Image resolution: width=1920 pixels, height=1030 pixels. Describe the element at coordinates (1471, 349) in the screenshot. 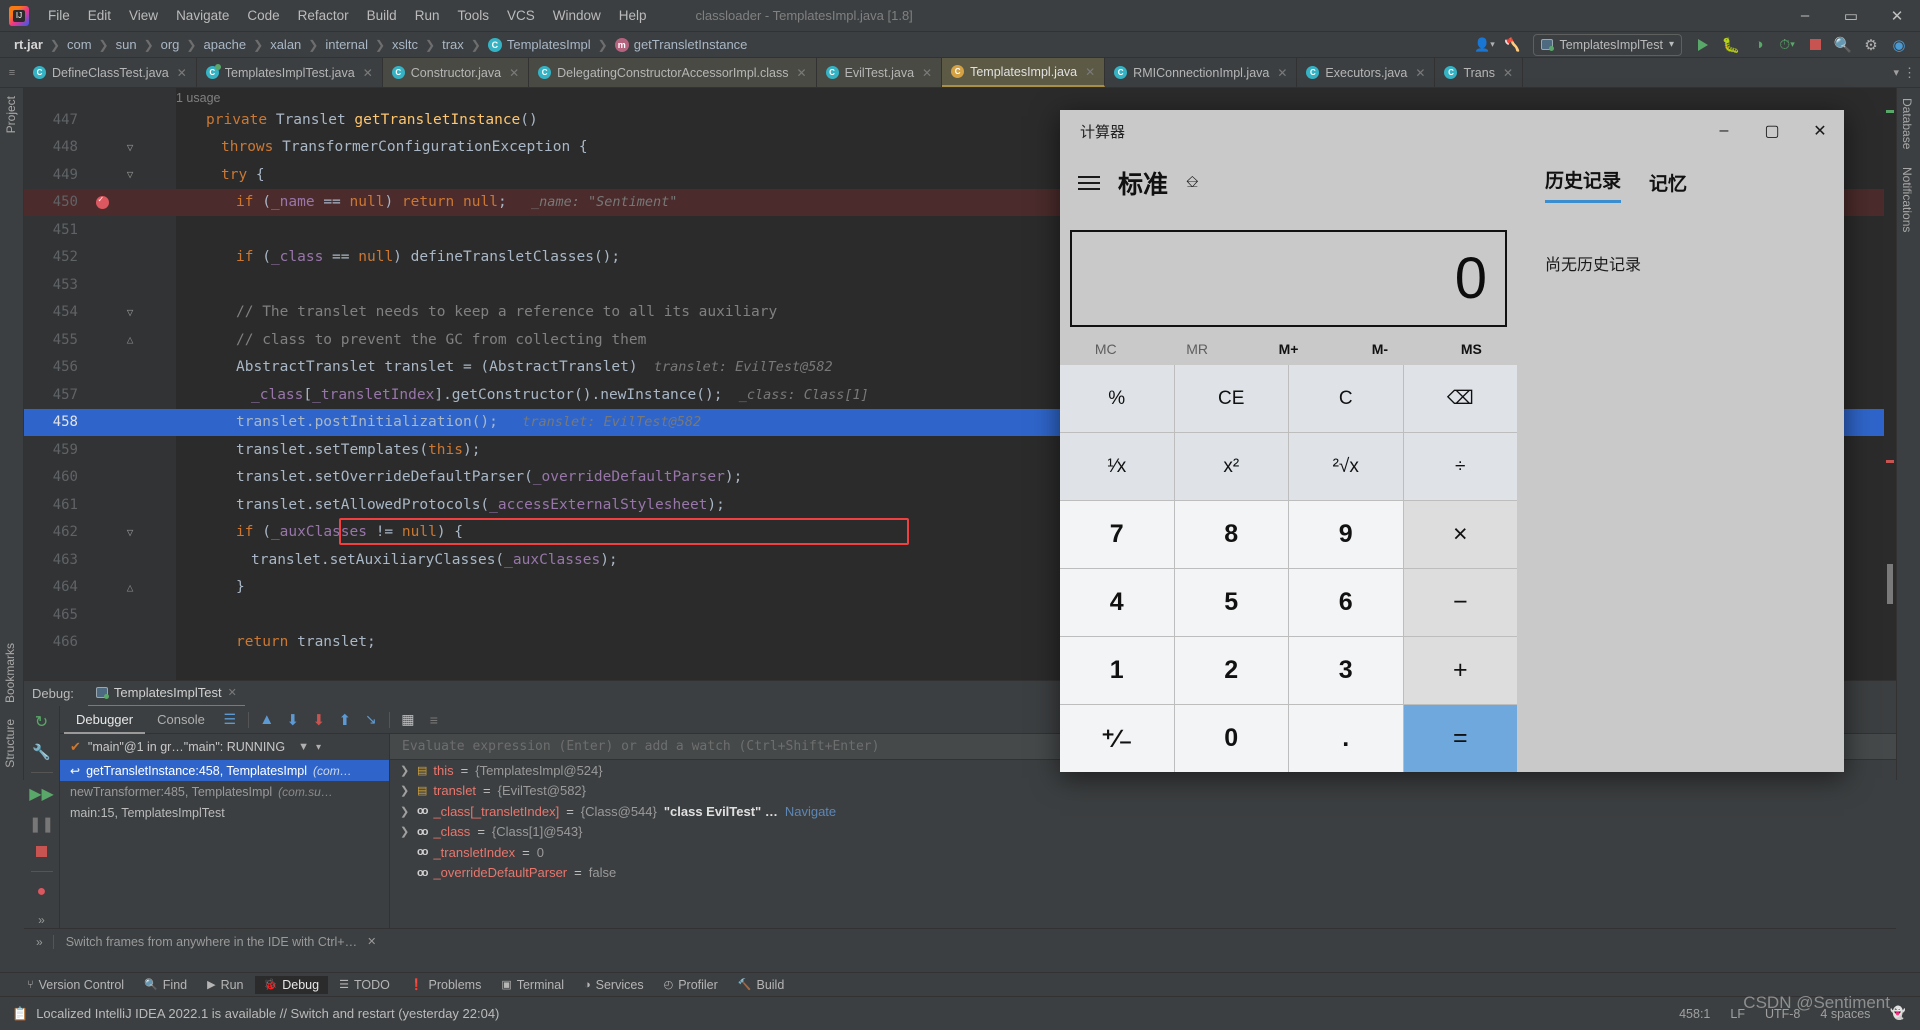

I see `memory-button-ms: MS` at that location.